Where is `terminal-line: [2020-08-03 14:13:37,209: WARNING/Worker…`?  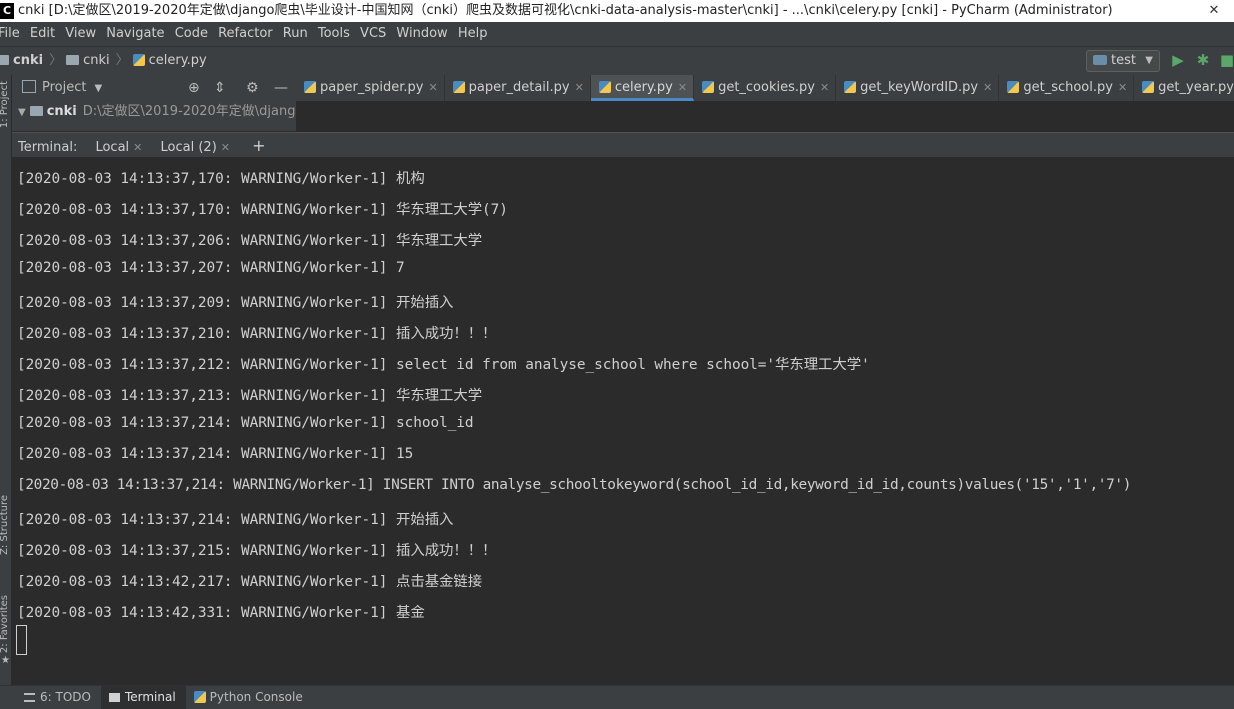
terminal-line: [2020-08-03 14:13:37,209: WARNING/Worker… is located at coordinates (235, 301).